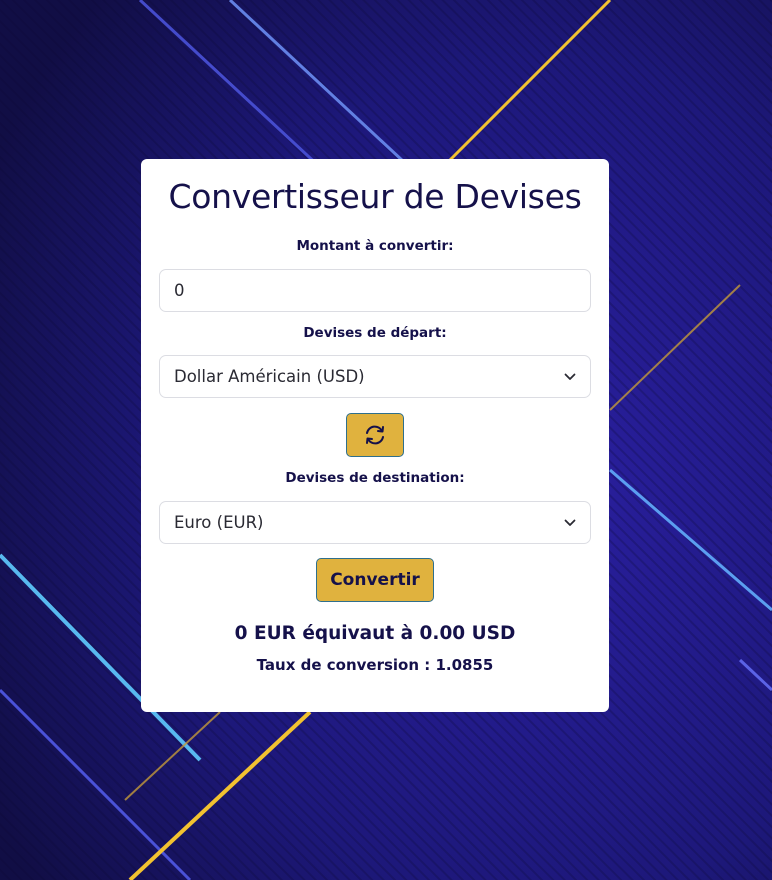 The image size is (772, 880). What do you see at coordinates (375, 580) in the screenshot?
I see `convert-button: Convertir` at bounding box center [375, 580].